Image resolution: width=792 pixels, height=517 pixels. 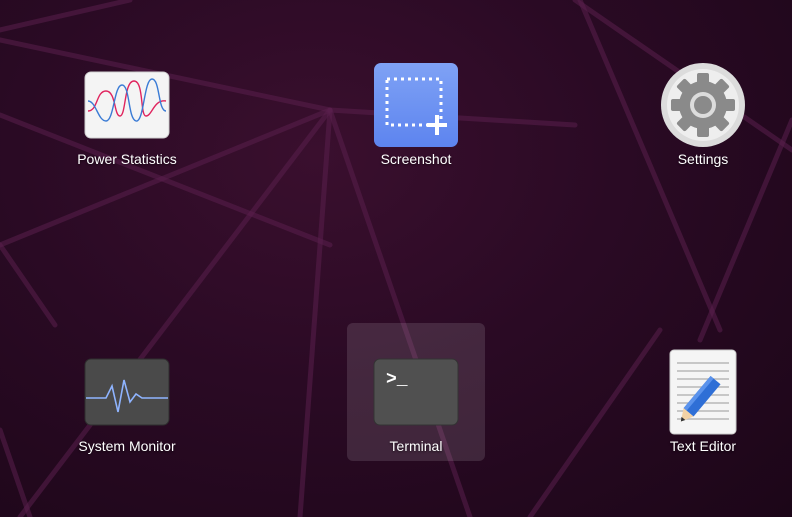 I want to click on app-terminal: >_ Terminal, so click(x=416, y=392).